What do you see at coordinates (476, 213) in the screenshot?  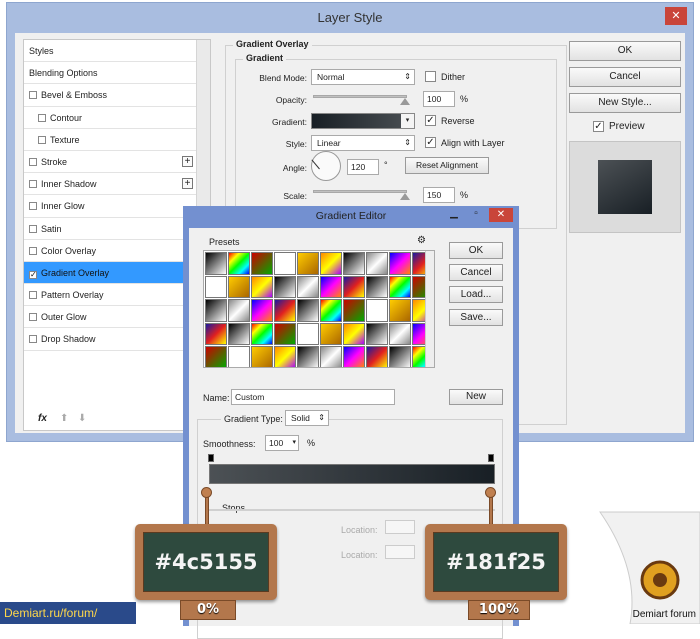 I see `maximize-icon: ▫` at bounding box center [476, 213].